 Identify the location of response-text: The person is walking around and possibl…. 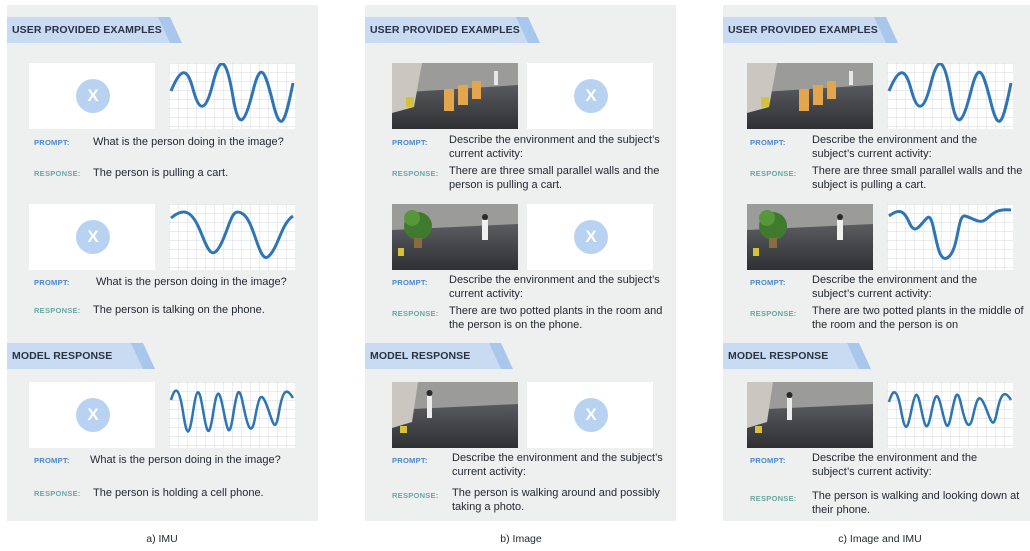
(556, 500).